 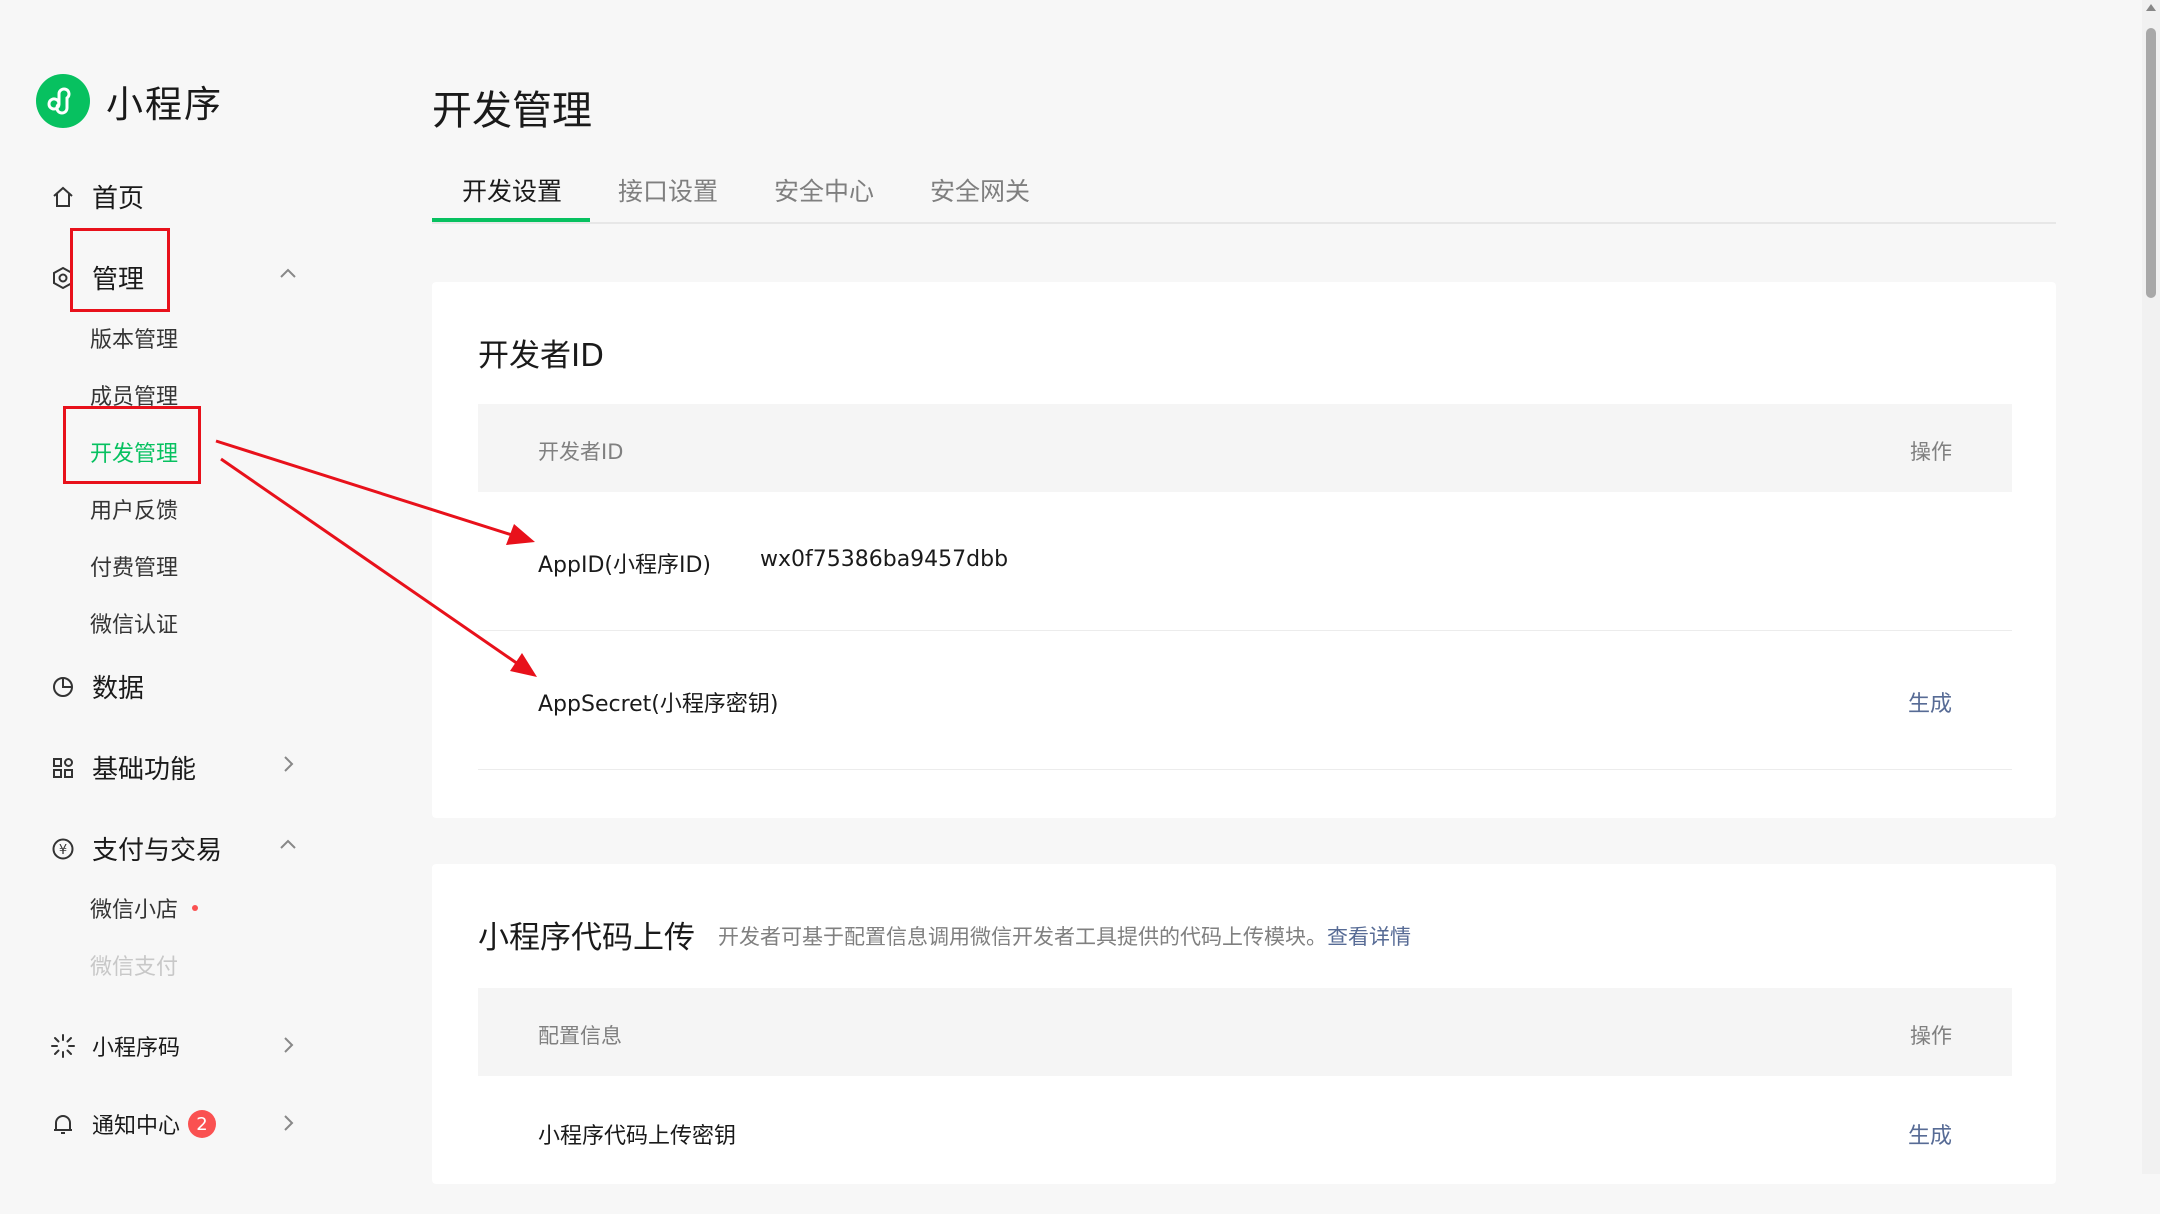 What do you see at coordinates (134, 338) in the screenshot?
I see `sidebar-item-version: 版本管理` at bounding box center [134, 338].